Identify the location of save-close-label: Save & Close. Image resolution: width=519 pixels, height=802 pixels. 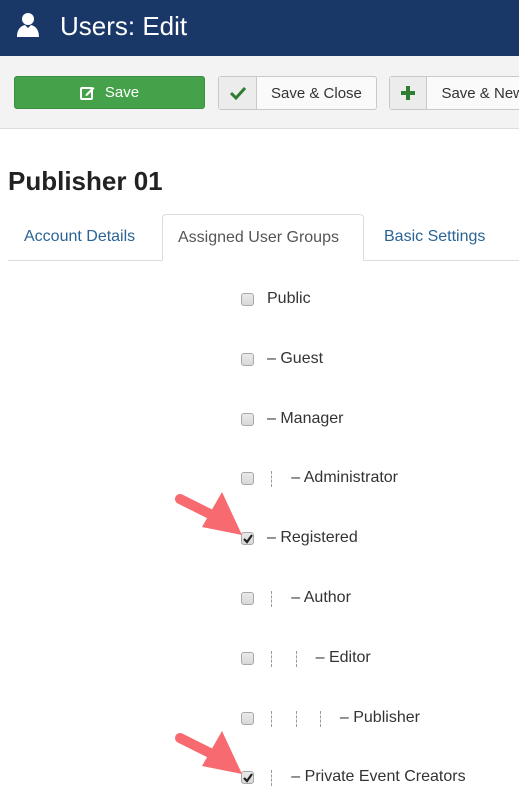
(316, 93).